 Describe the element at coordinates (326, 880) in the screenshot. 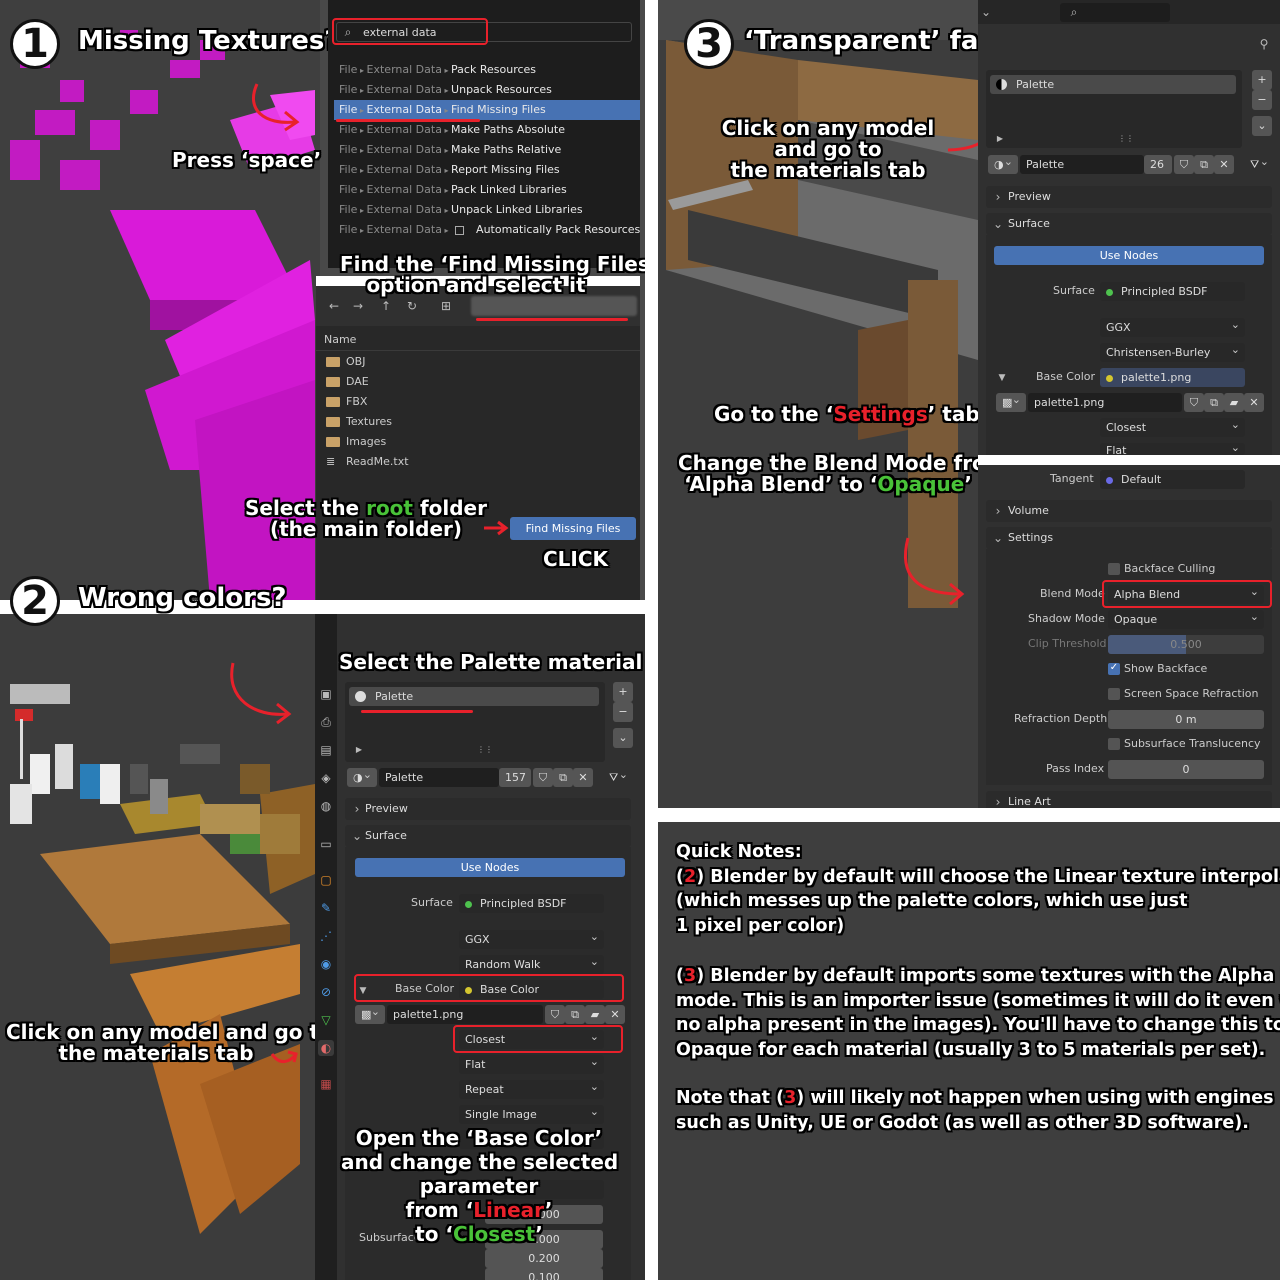

I see `object-tab-icon: ▢` at that location.